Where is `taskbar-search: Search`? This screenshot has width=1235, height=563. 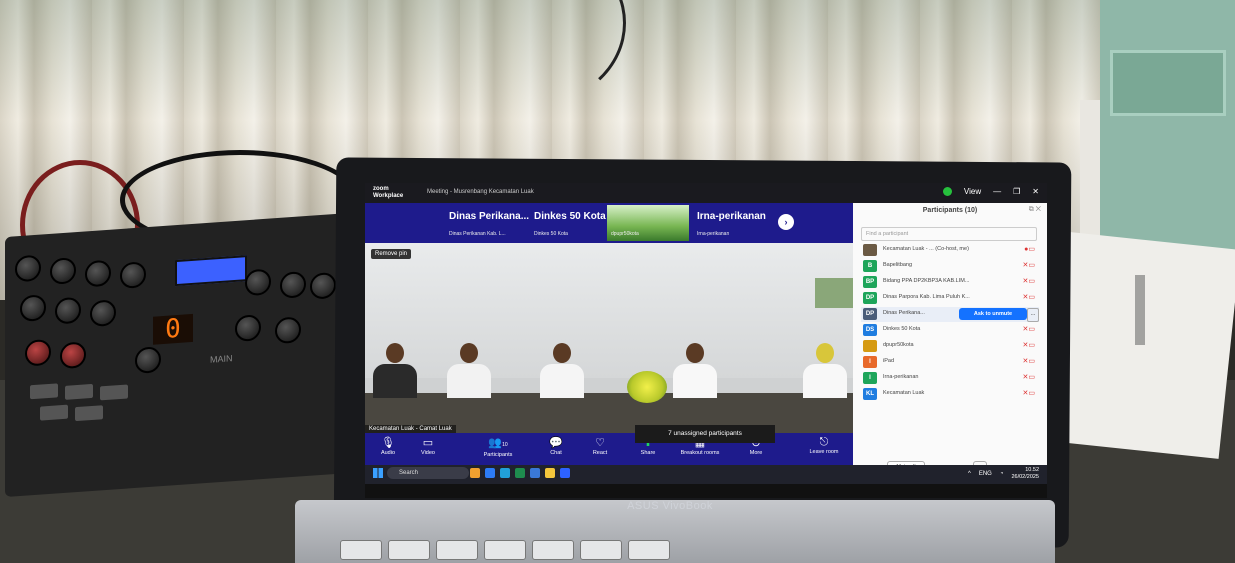 taskbar-search: Search is located at coordinates (428, 473).